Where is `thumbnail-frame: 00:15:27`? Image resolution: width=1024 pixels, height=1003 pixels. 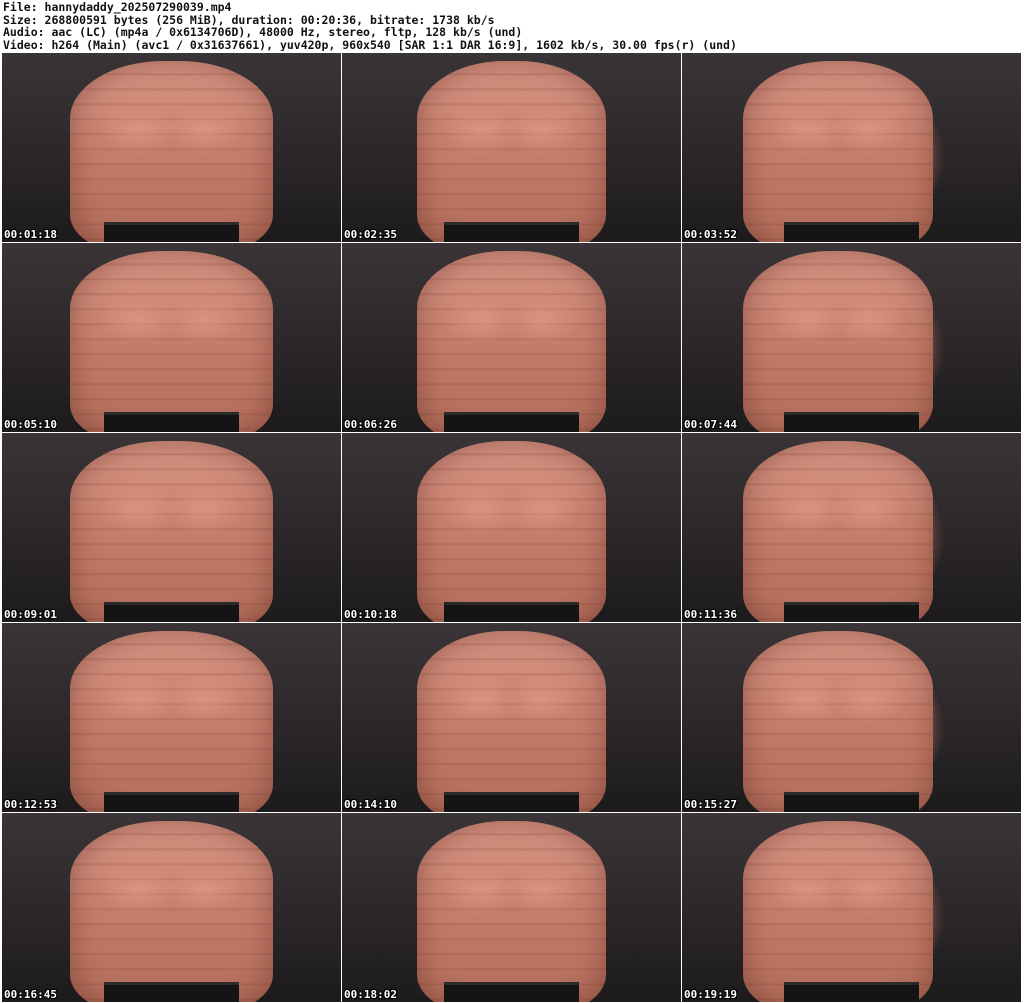
thumbnail-frame: 00:15:27 is located at coordinates (851, 717).